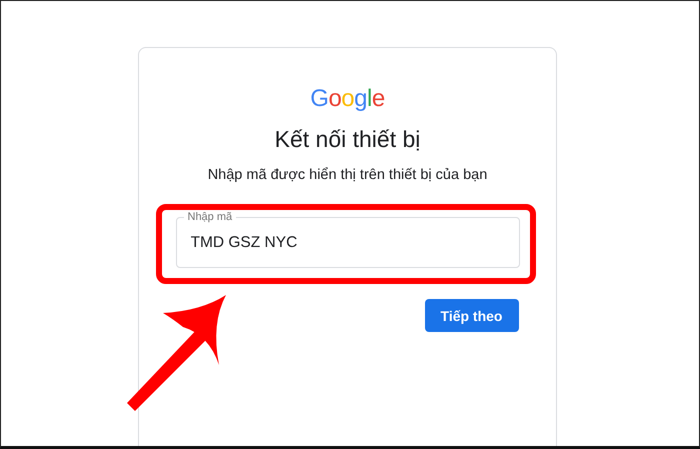 Image resolution: width=700 pixels, height=449 pixels. What do you see at coordinates (347, 139) in the screenshot?
I see `page-title: Kết nối thiết bị` at bounding box center [347, 139].